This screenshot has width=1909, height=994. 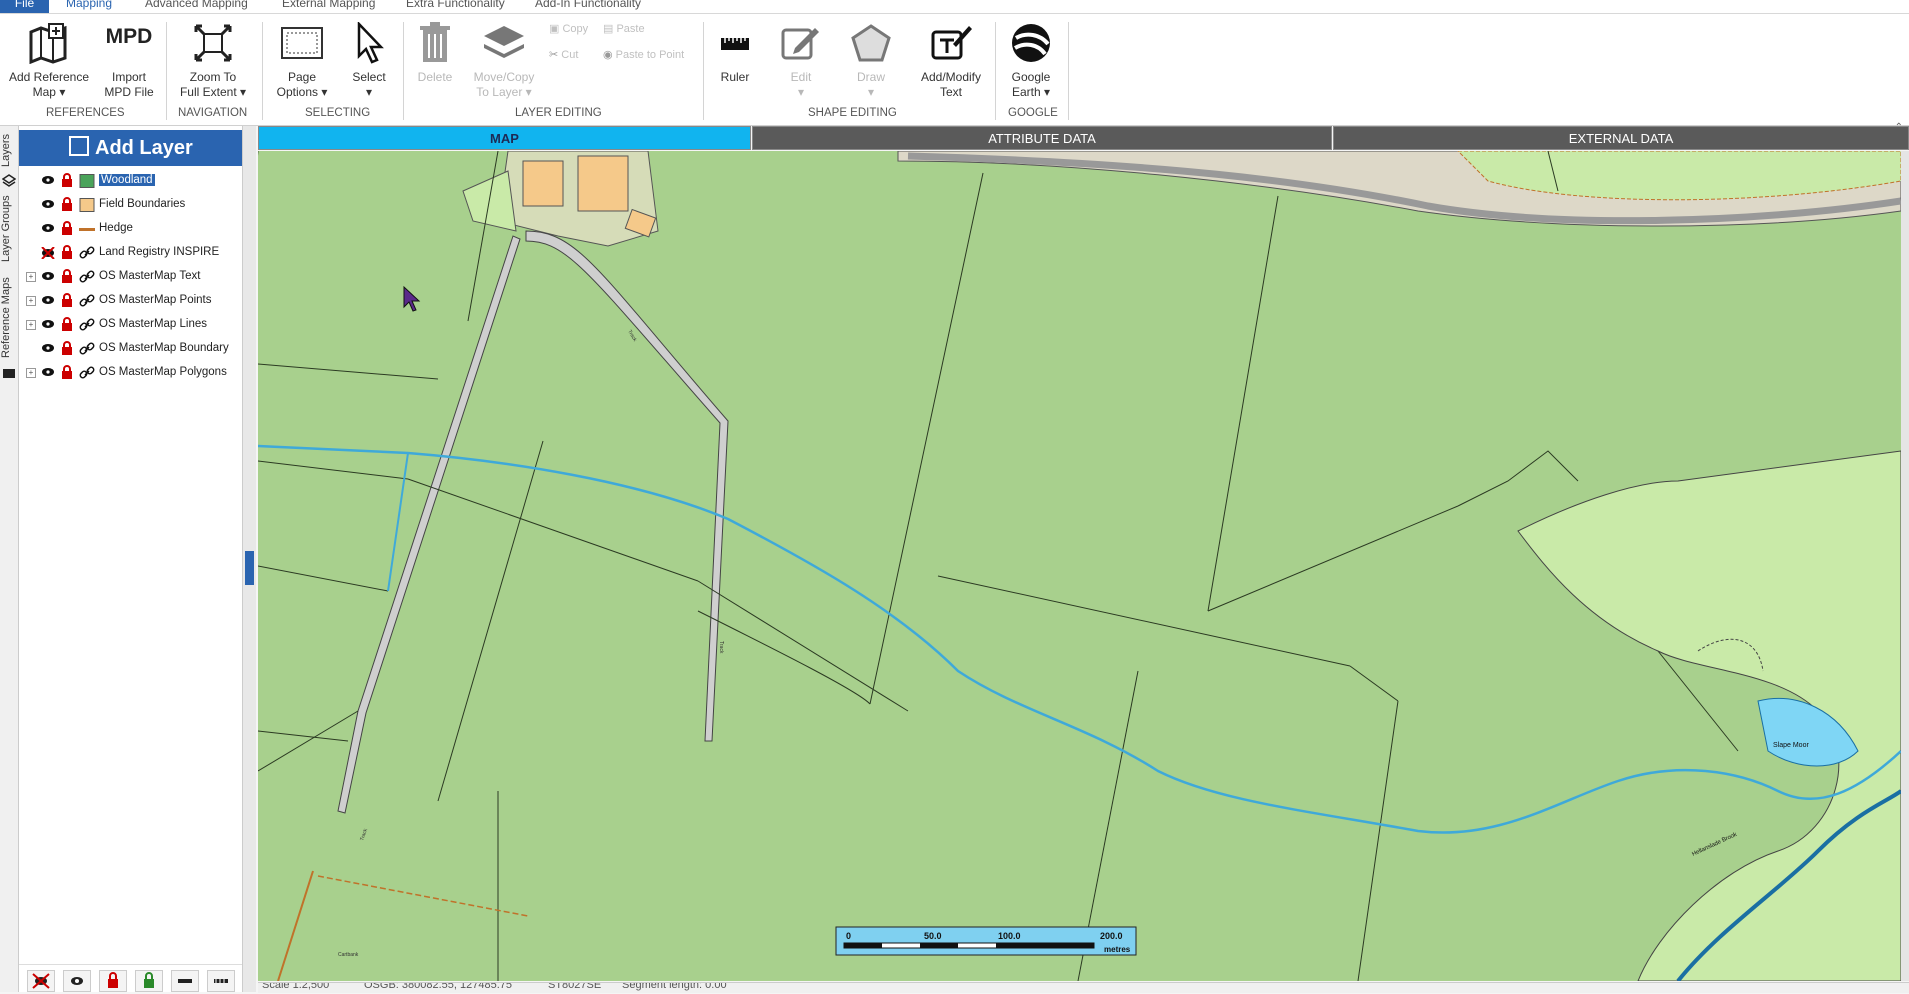 I want to click on layers-tab-icon, so click(x=9, y=180).